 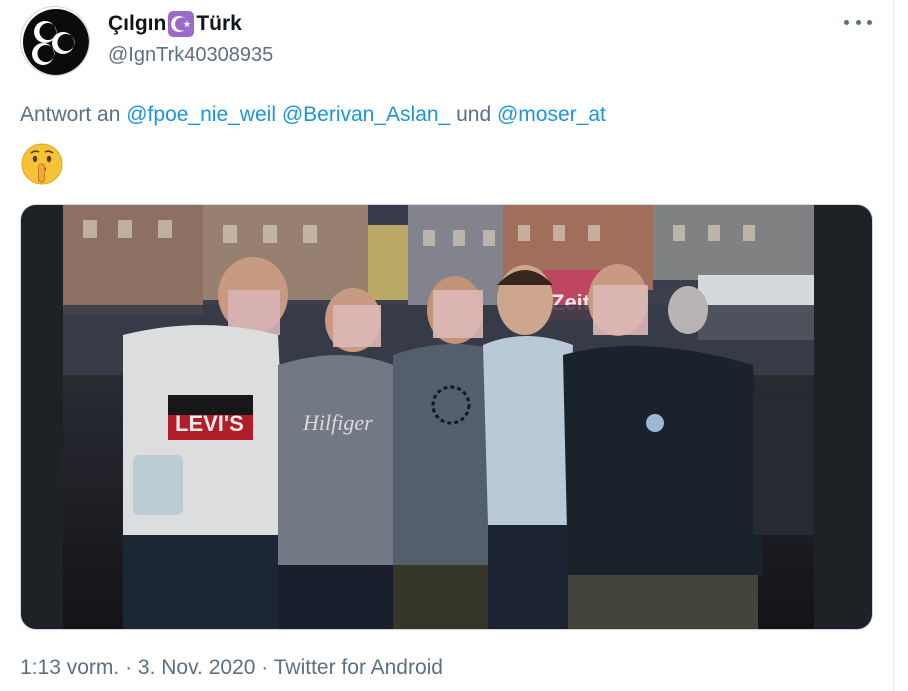 What do you see at coordinates (474, 114) in the screenshot?
I see `reply-conjunction: und` at bounding box center [474, 114].